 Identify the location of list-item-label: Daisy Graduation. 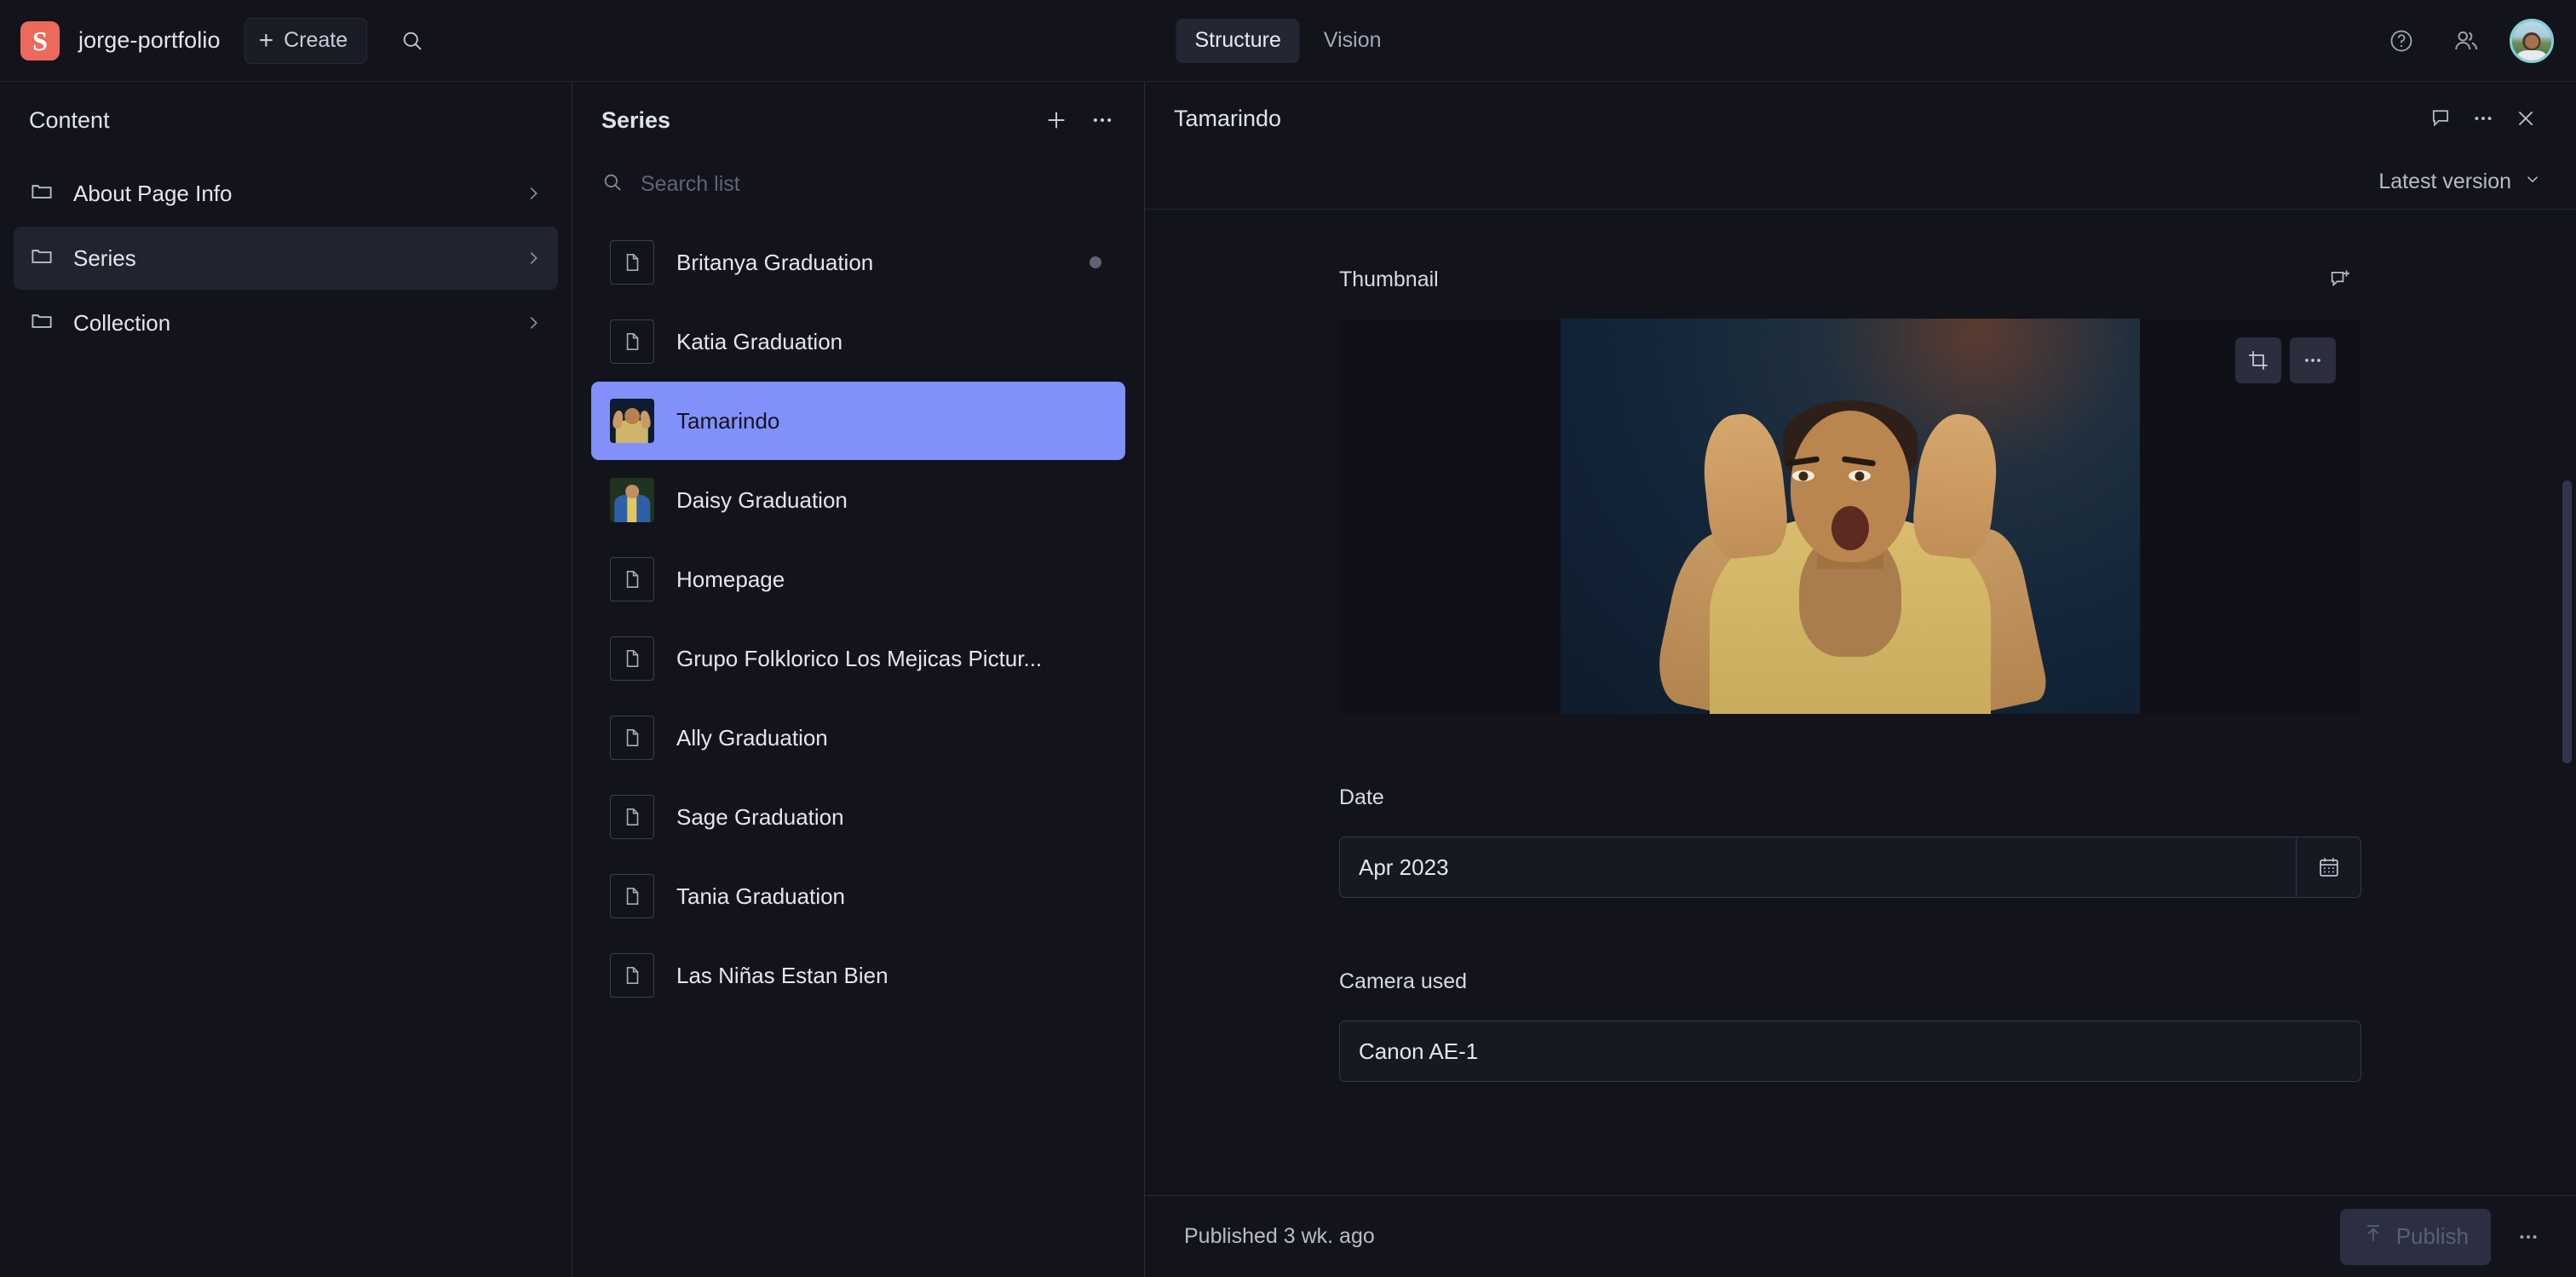
(762, 500).